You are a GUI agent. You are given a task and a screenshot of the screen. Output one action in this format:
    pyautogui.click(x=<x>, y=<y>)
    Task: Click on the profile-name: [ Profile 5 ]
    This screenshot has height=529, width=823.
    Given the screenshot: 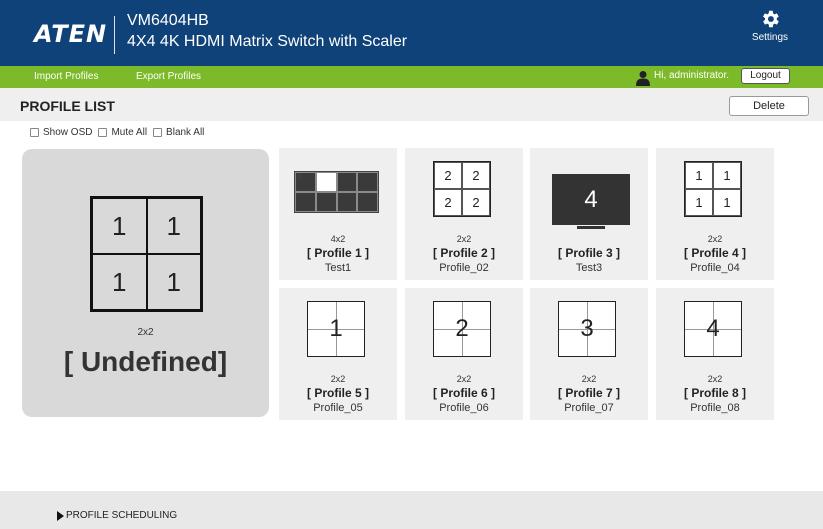 What is the action you would take?
    pyautogui.click(x=337, y=393)
    